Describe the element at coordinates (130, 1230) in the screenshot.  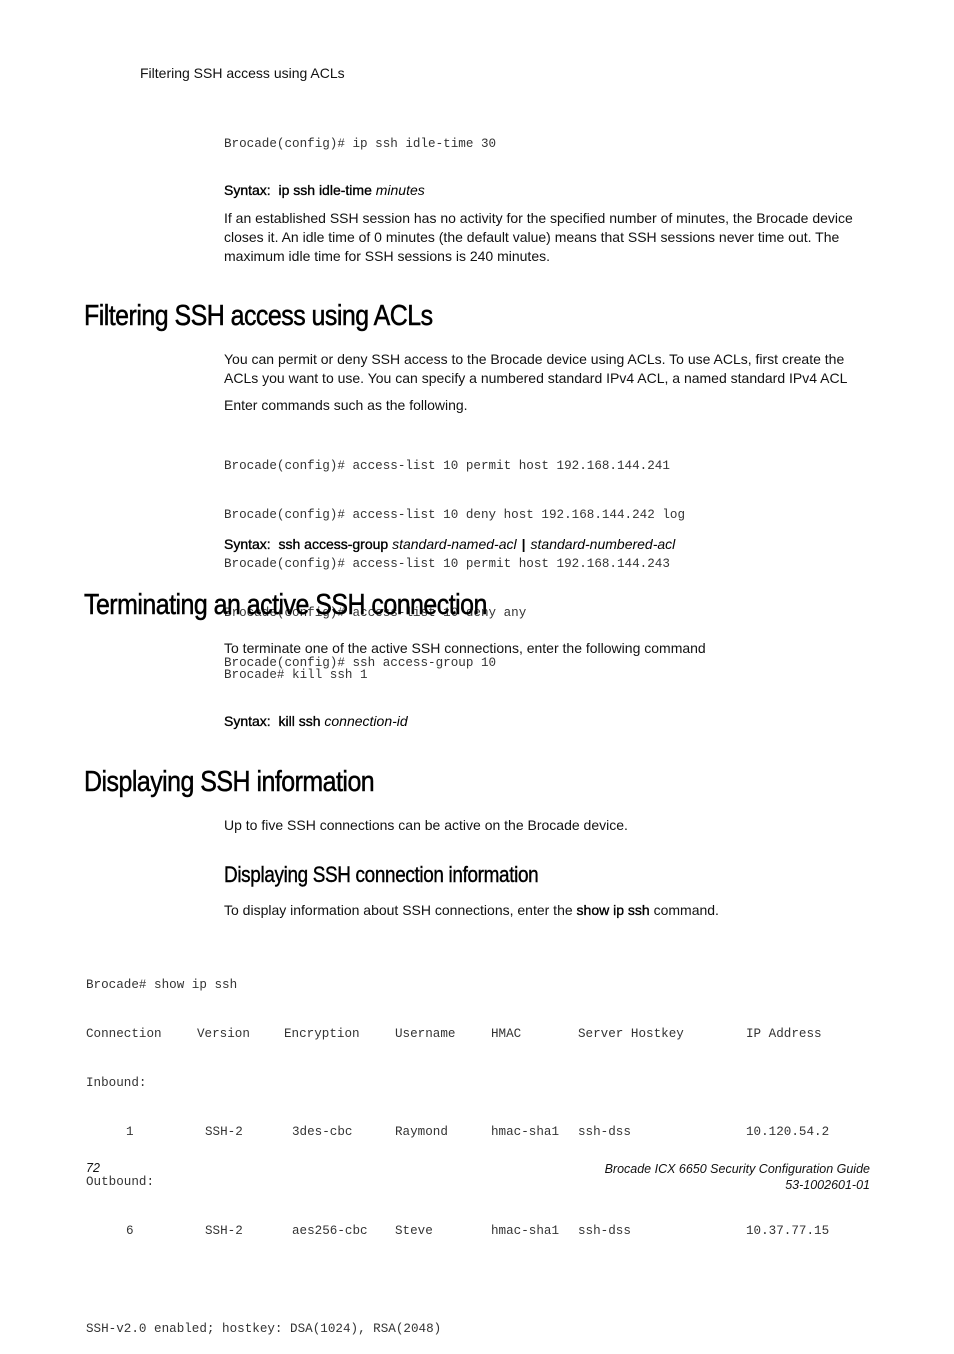
I see `cell-connection: 6` at that location.